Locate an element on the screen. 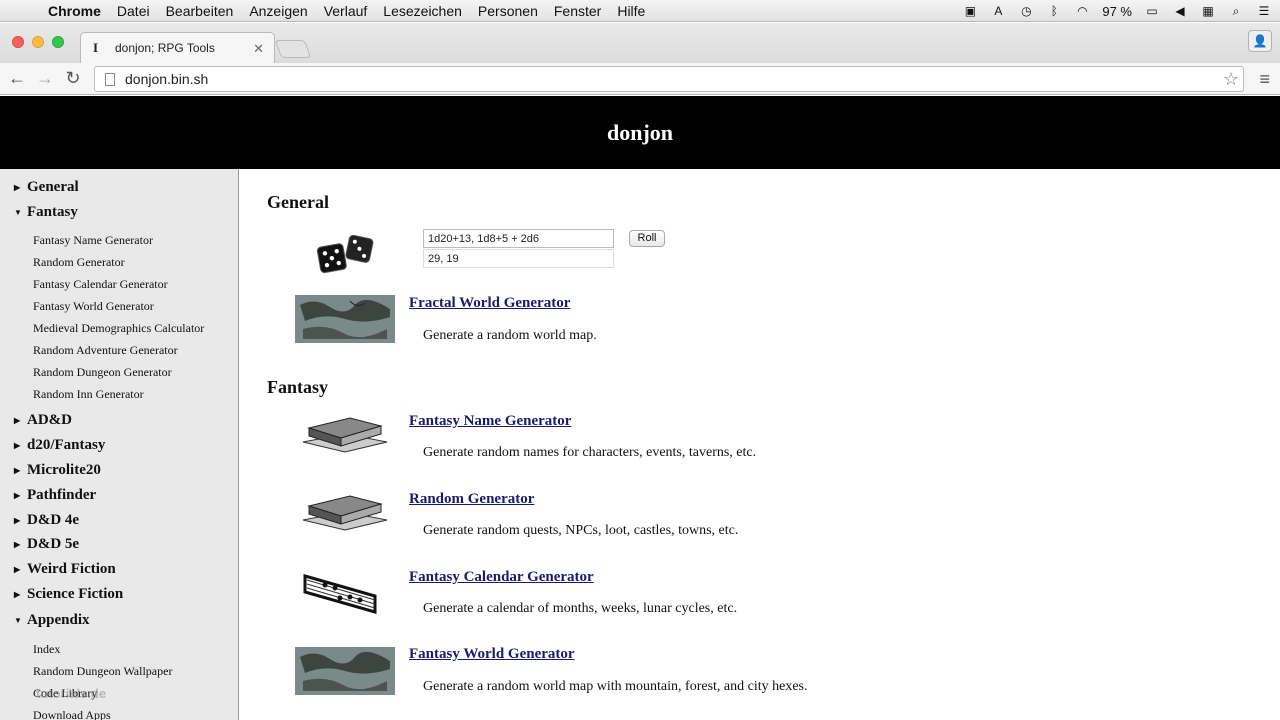 Image resolution: width=1280 pixels, height=720 pixels. fractal-world-thumbnail is located at coordinates (345, 319).